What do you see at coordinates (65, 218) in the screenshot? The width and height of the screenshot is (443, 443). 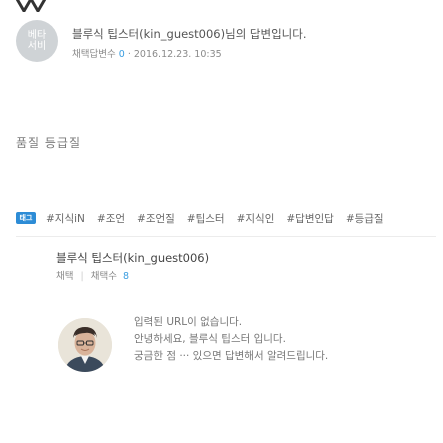 I see `tag-item: #지식iN` at bounding box center [65, 218].